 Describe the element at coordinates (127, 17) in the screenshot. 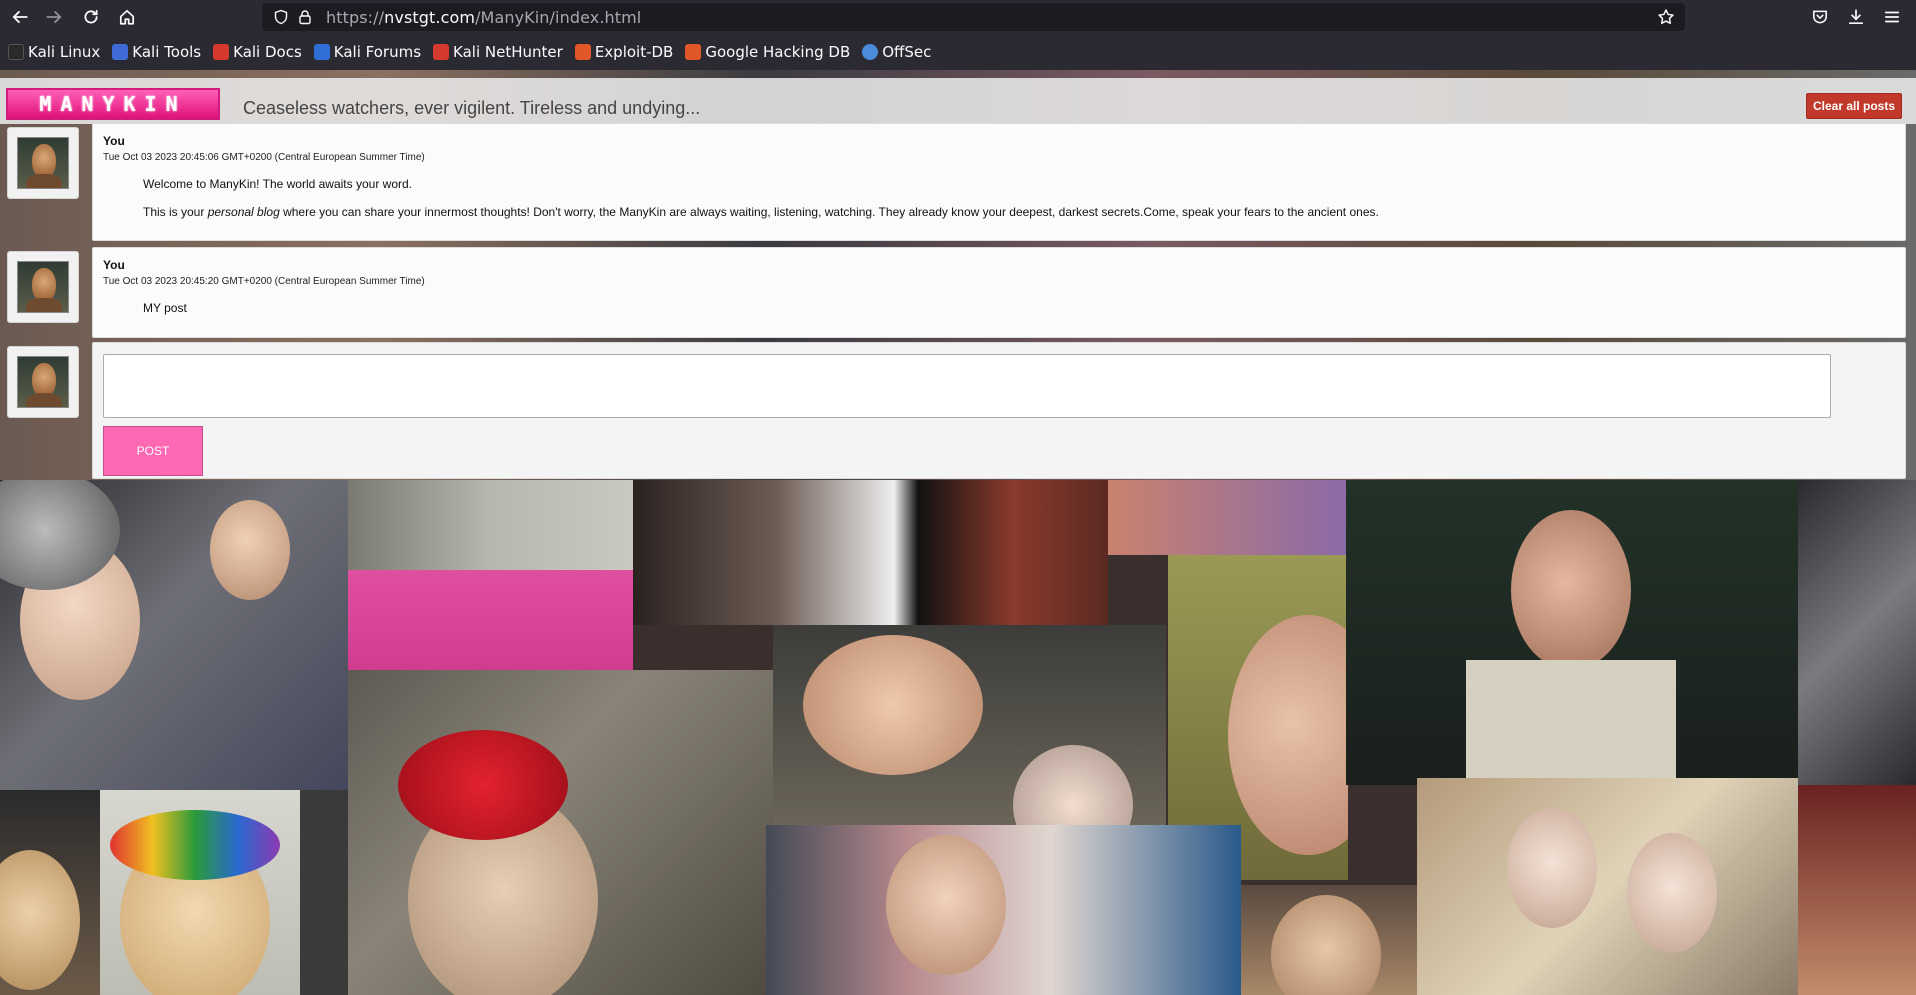

I see `home-icon` at that location.